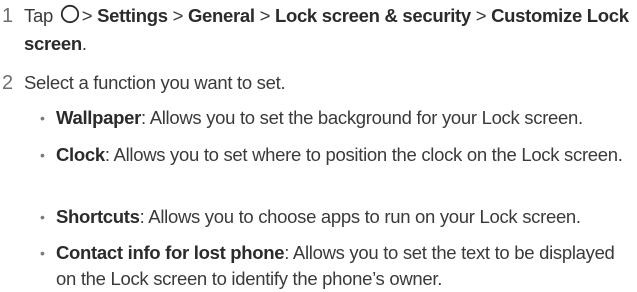 The height and width of the screenshot is (292, 637). Describe the element at coordinates (70, 17) in the screenshot. I see `home-circle-icon` at that location.